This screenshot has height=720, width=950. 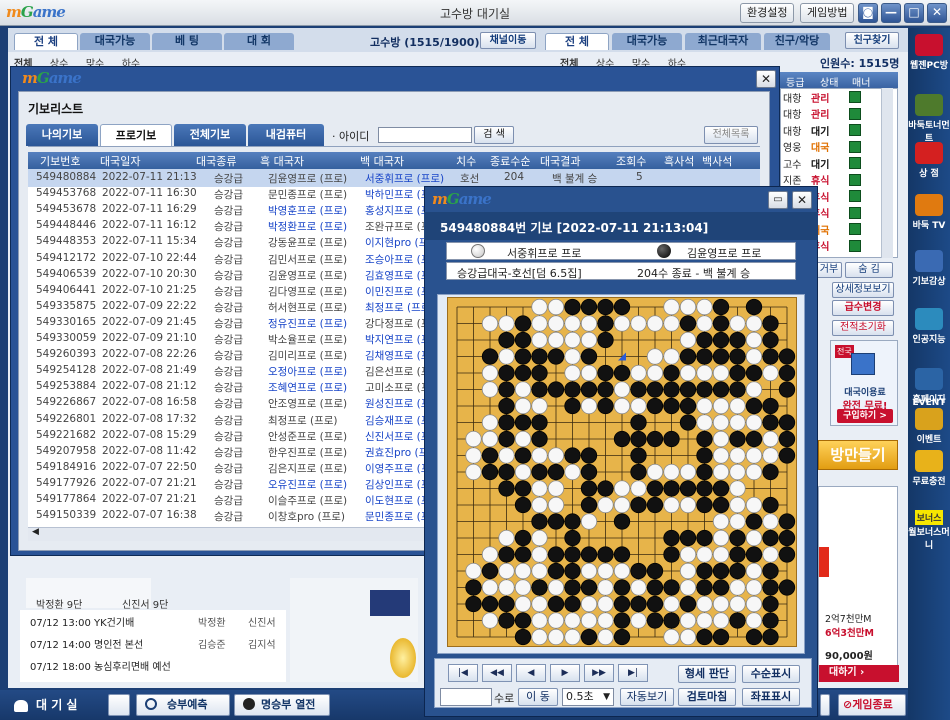 What do you see at coordinates (115, 41) in the screenshot?
I see `tab-available: 대국가능` at bounding box center [115, 41].